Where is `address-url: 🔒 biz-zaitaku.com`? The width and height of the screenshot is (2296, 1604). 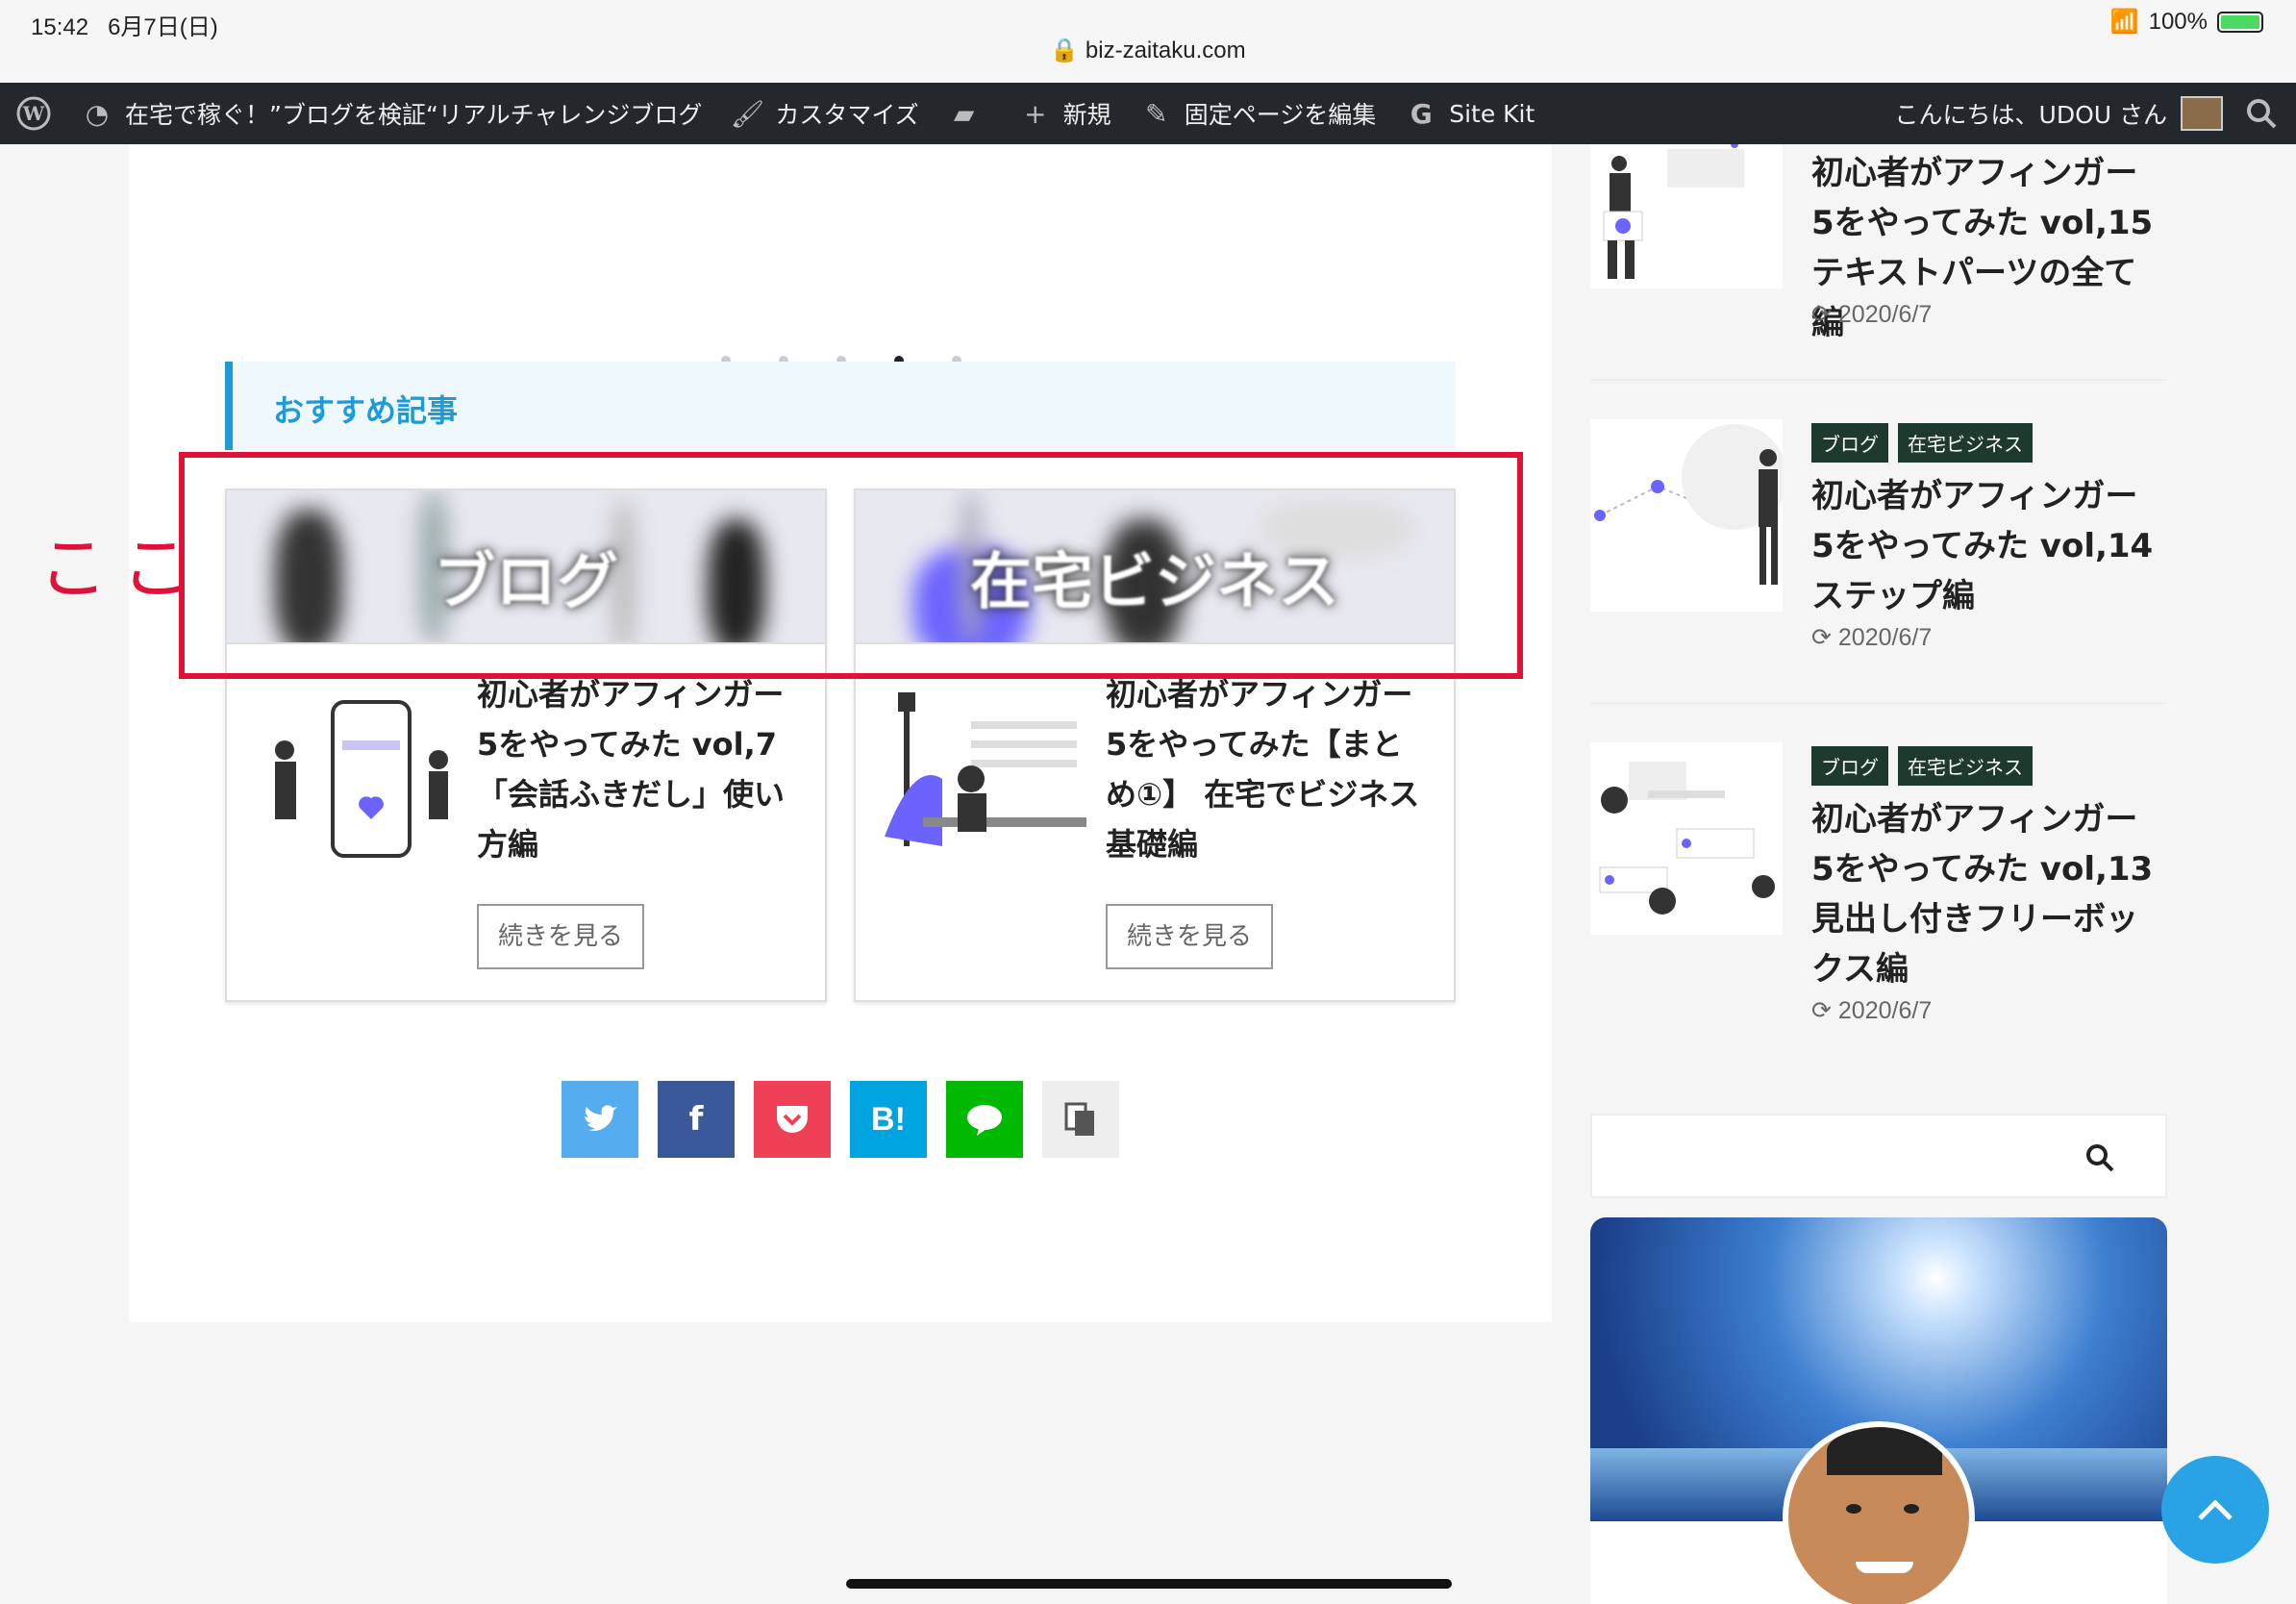
address-url: 🔒 biz-zaitaku.com is located at coordinates (1148, 50).